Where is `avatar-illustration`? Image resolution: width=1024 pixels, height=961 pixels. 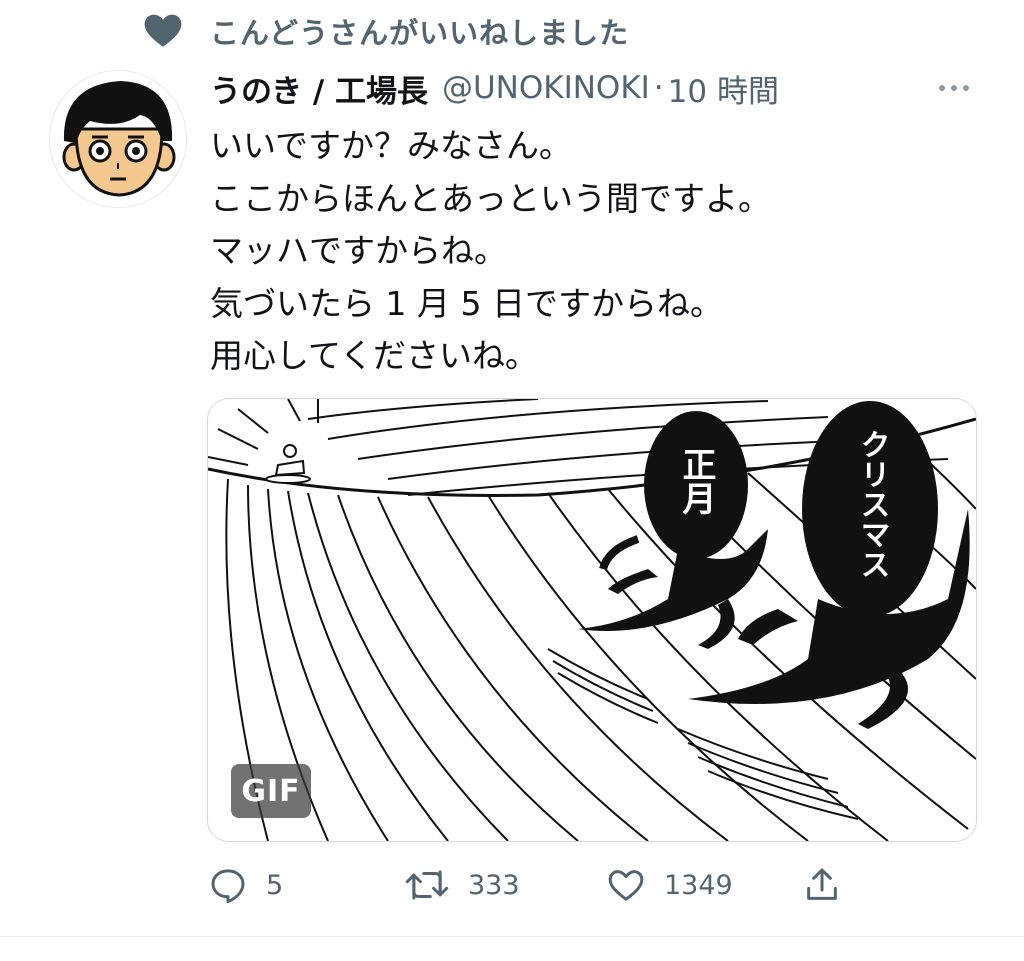
avatar-illustration is located at coordinates (118, 139).